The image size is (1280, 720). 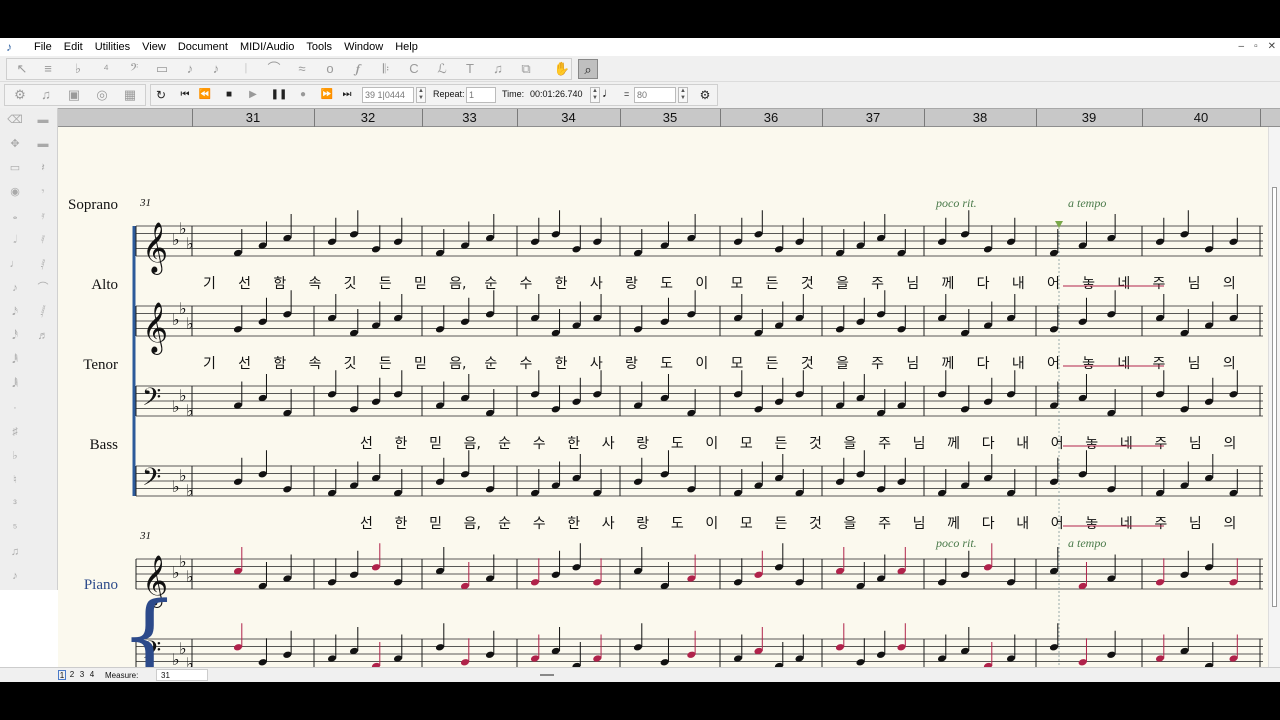 I want to click on staff-name-piano: Piano, so click(x=88, y=585).